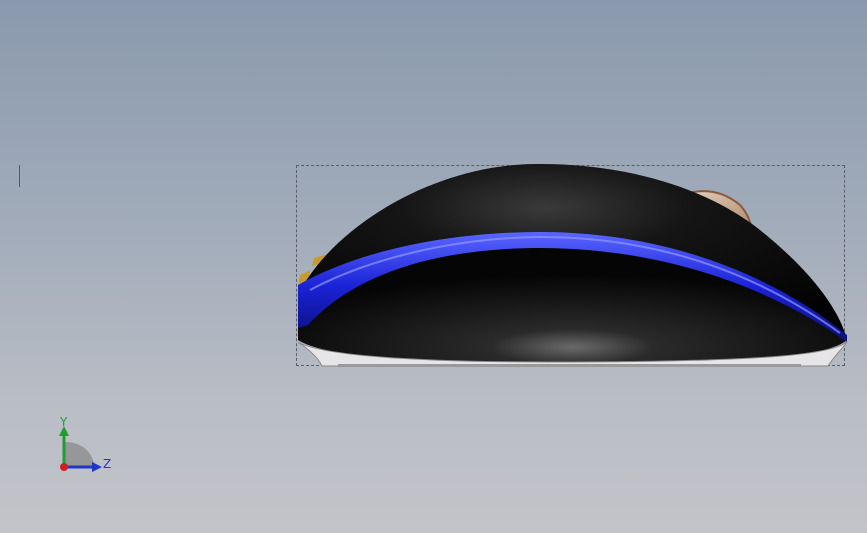 The height and width of the screenshot is (533, 867). What do you see at coordinates (64, 467) in the screenshot?
I see `origin-dot` at bounding box center [64, 467].